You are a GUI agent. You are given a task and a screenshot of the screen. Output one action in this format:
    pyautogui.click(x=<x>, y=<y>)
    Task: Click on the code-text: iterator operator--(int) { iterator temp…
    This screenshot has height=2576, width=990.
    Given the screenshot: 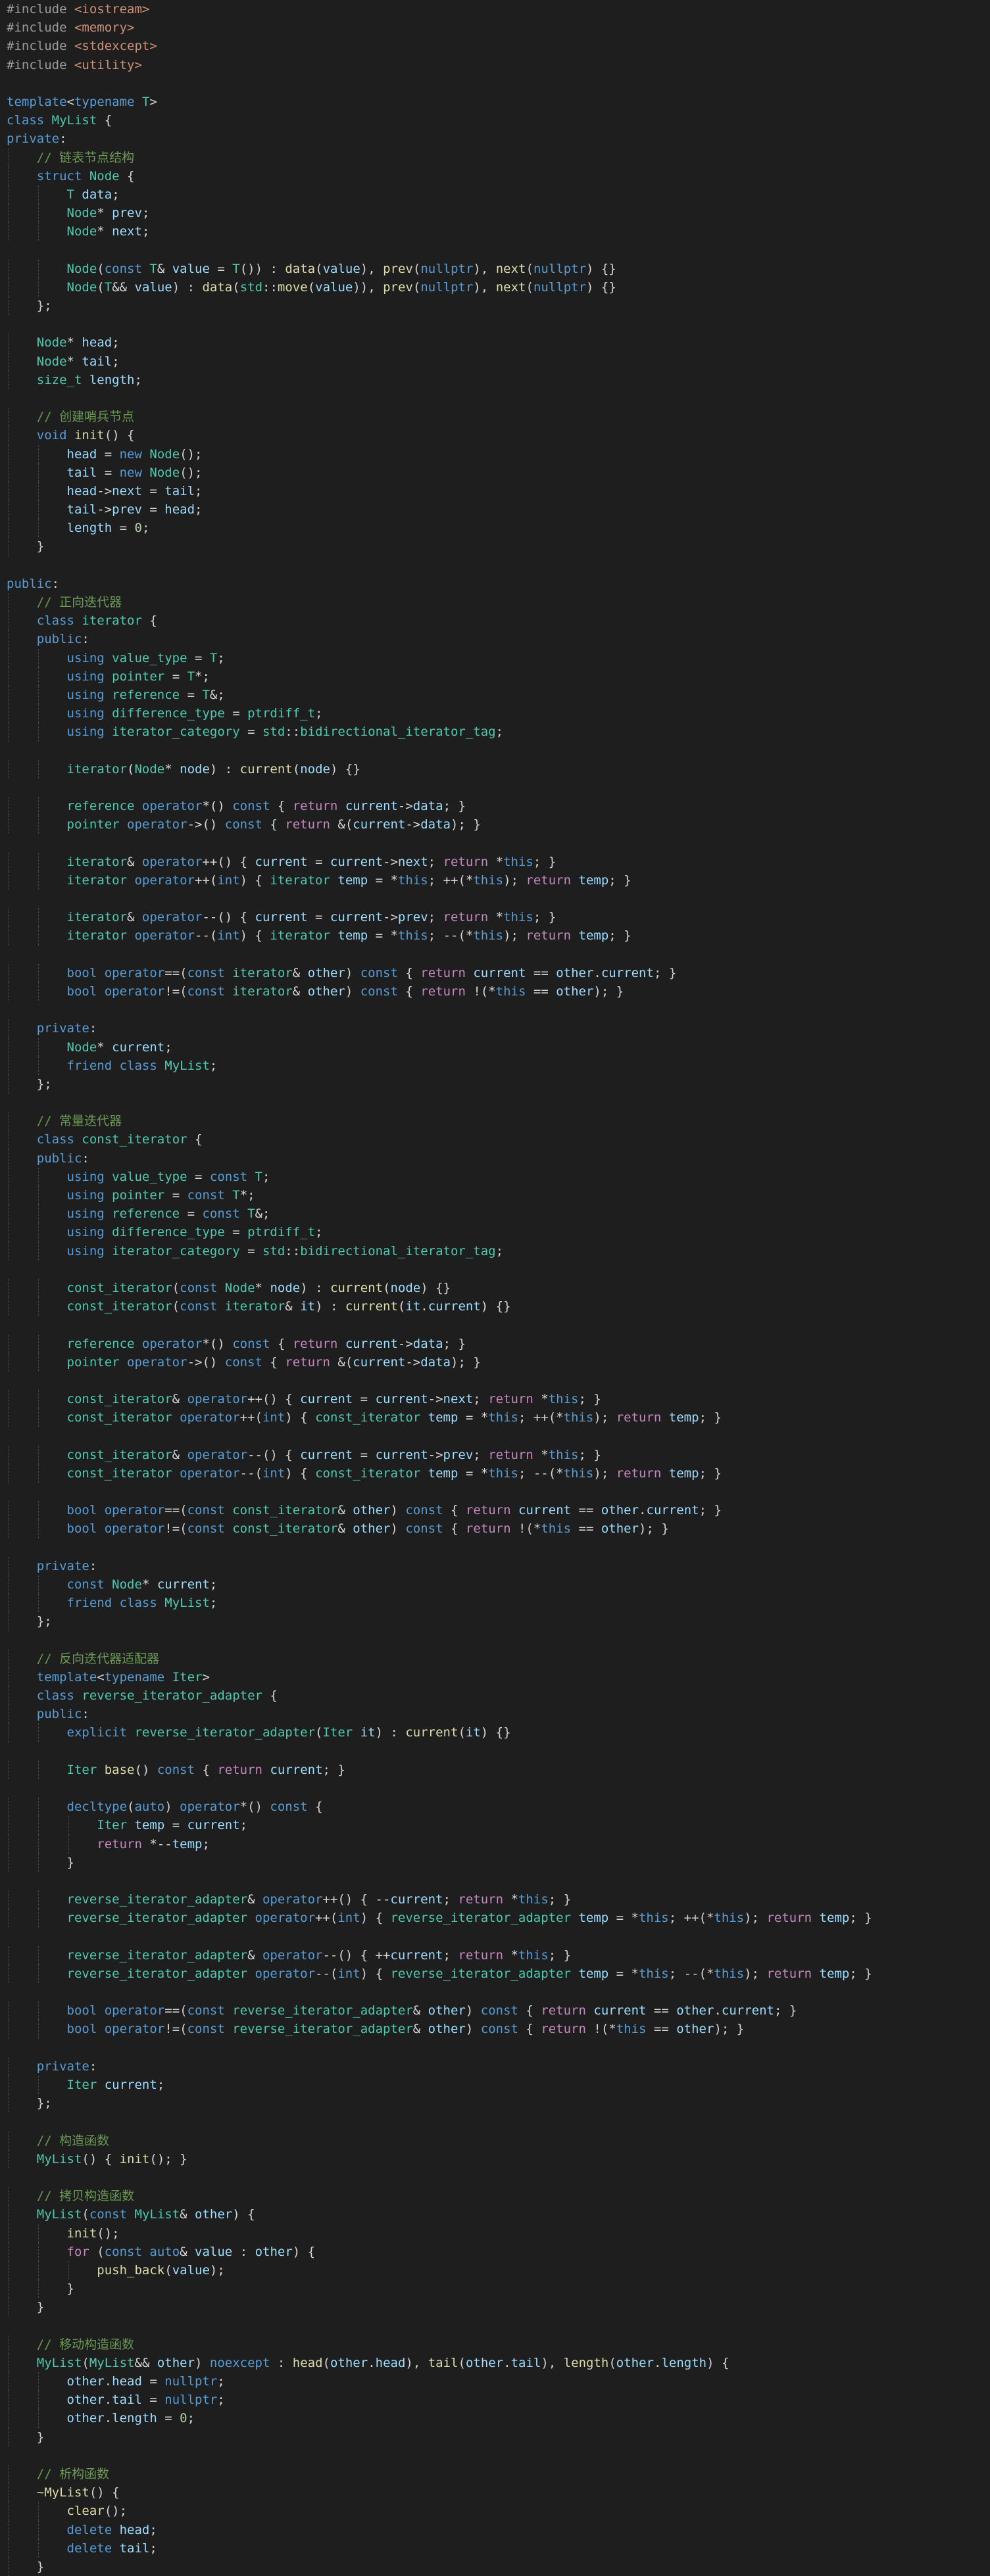 What is the action you would take?
    pyautogui.click(x=348, y=936)
    